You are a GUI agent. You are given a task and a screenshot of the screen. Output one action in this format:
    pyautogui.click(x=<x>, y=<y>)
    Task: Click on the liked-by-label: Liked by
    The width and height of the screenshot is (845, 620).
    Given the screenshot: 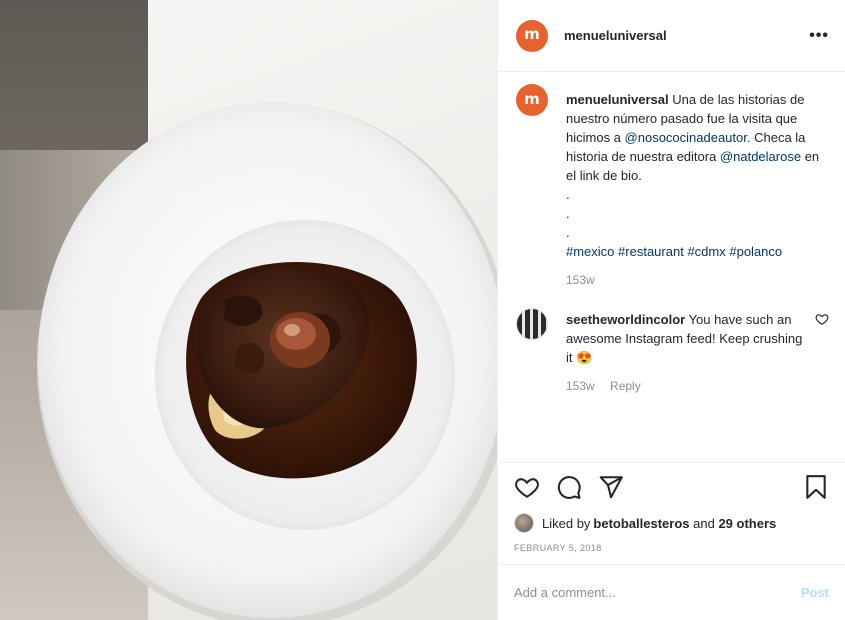 What is the action you would take?
    pyautogui.click(x=566, y=523)
    